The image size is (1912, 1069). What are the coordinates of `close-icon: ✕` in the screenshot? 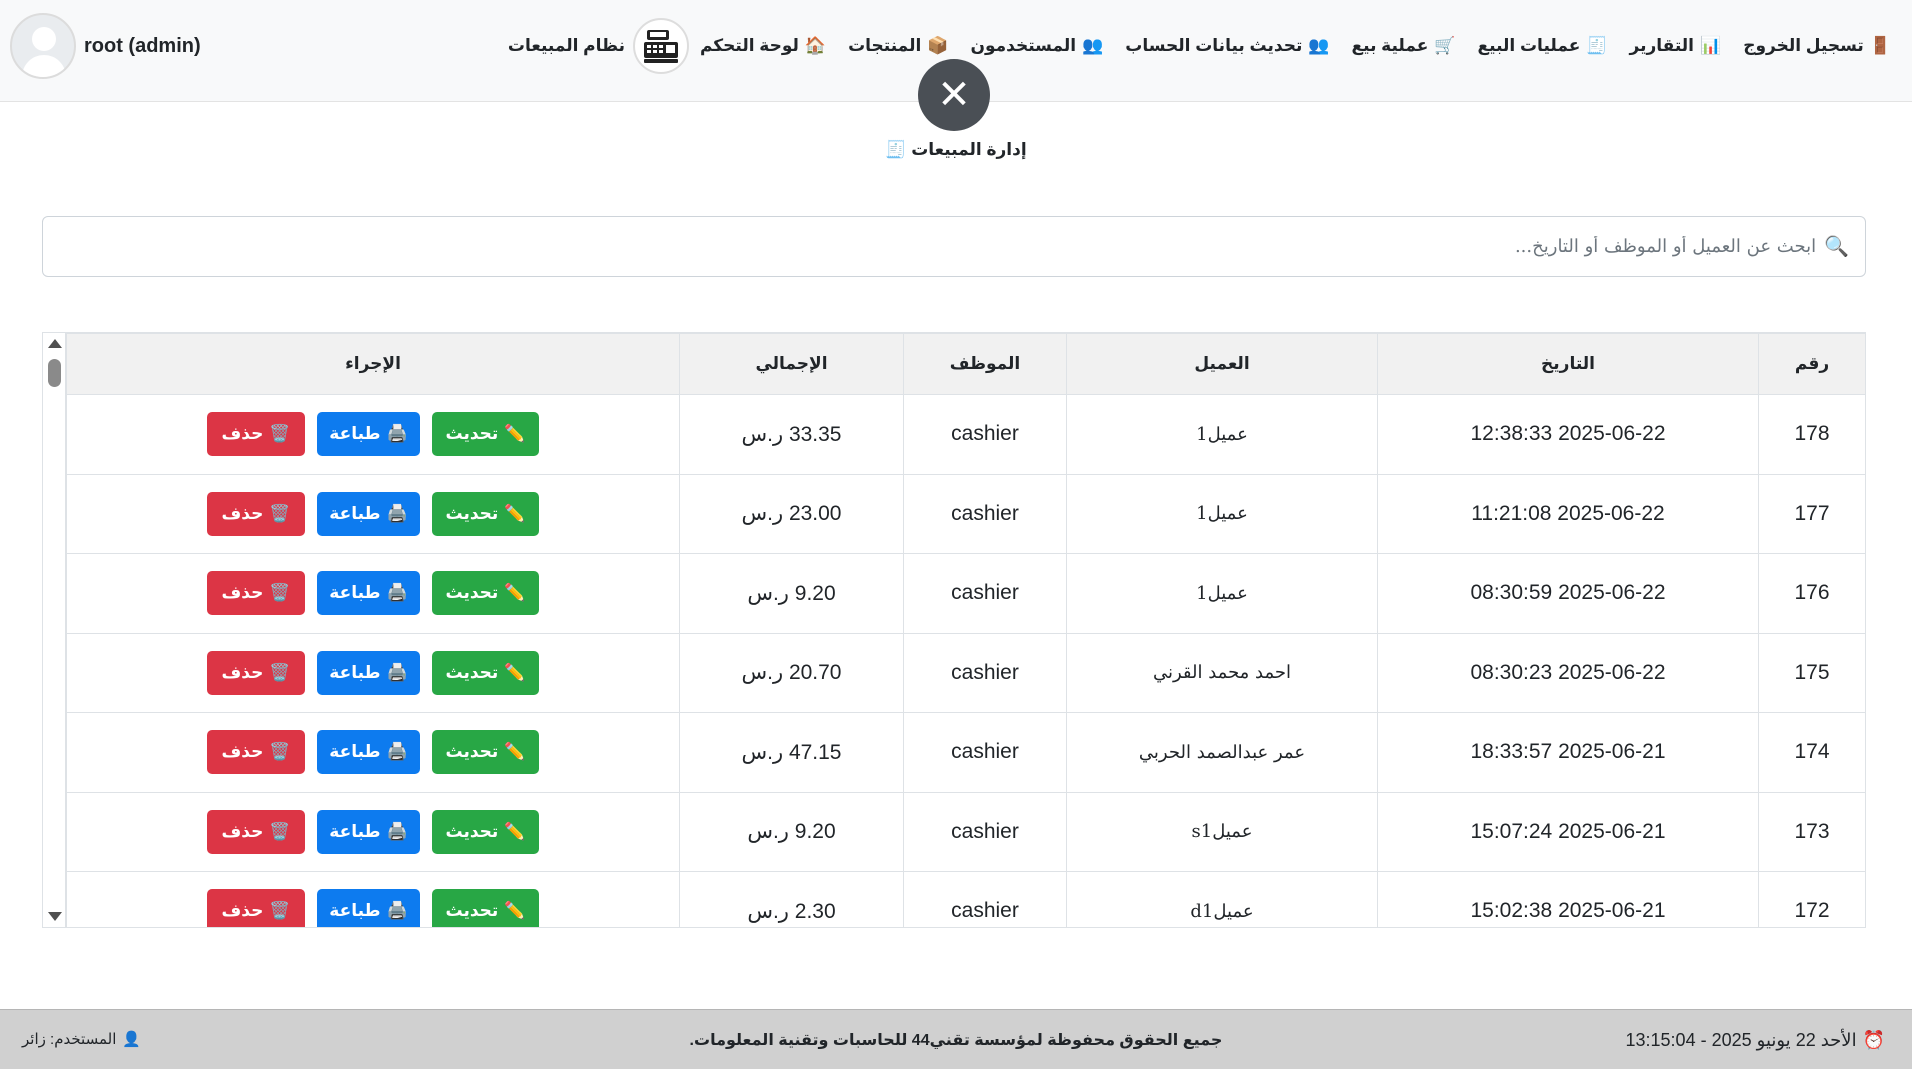 It's located at (954, 95).